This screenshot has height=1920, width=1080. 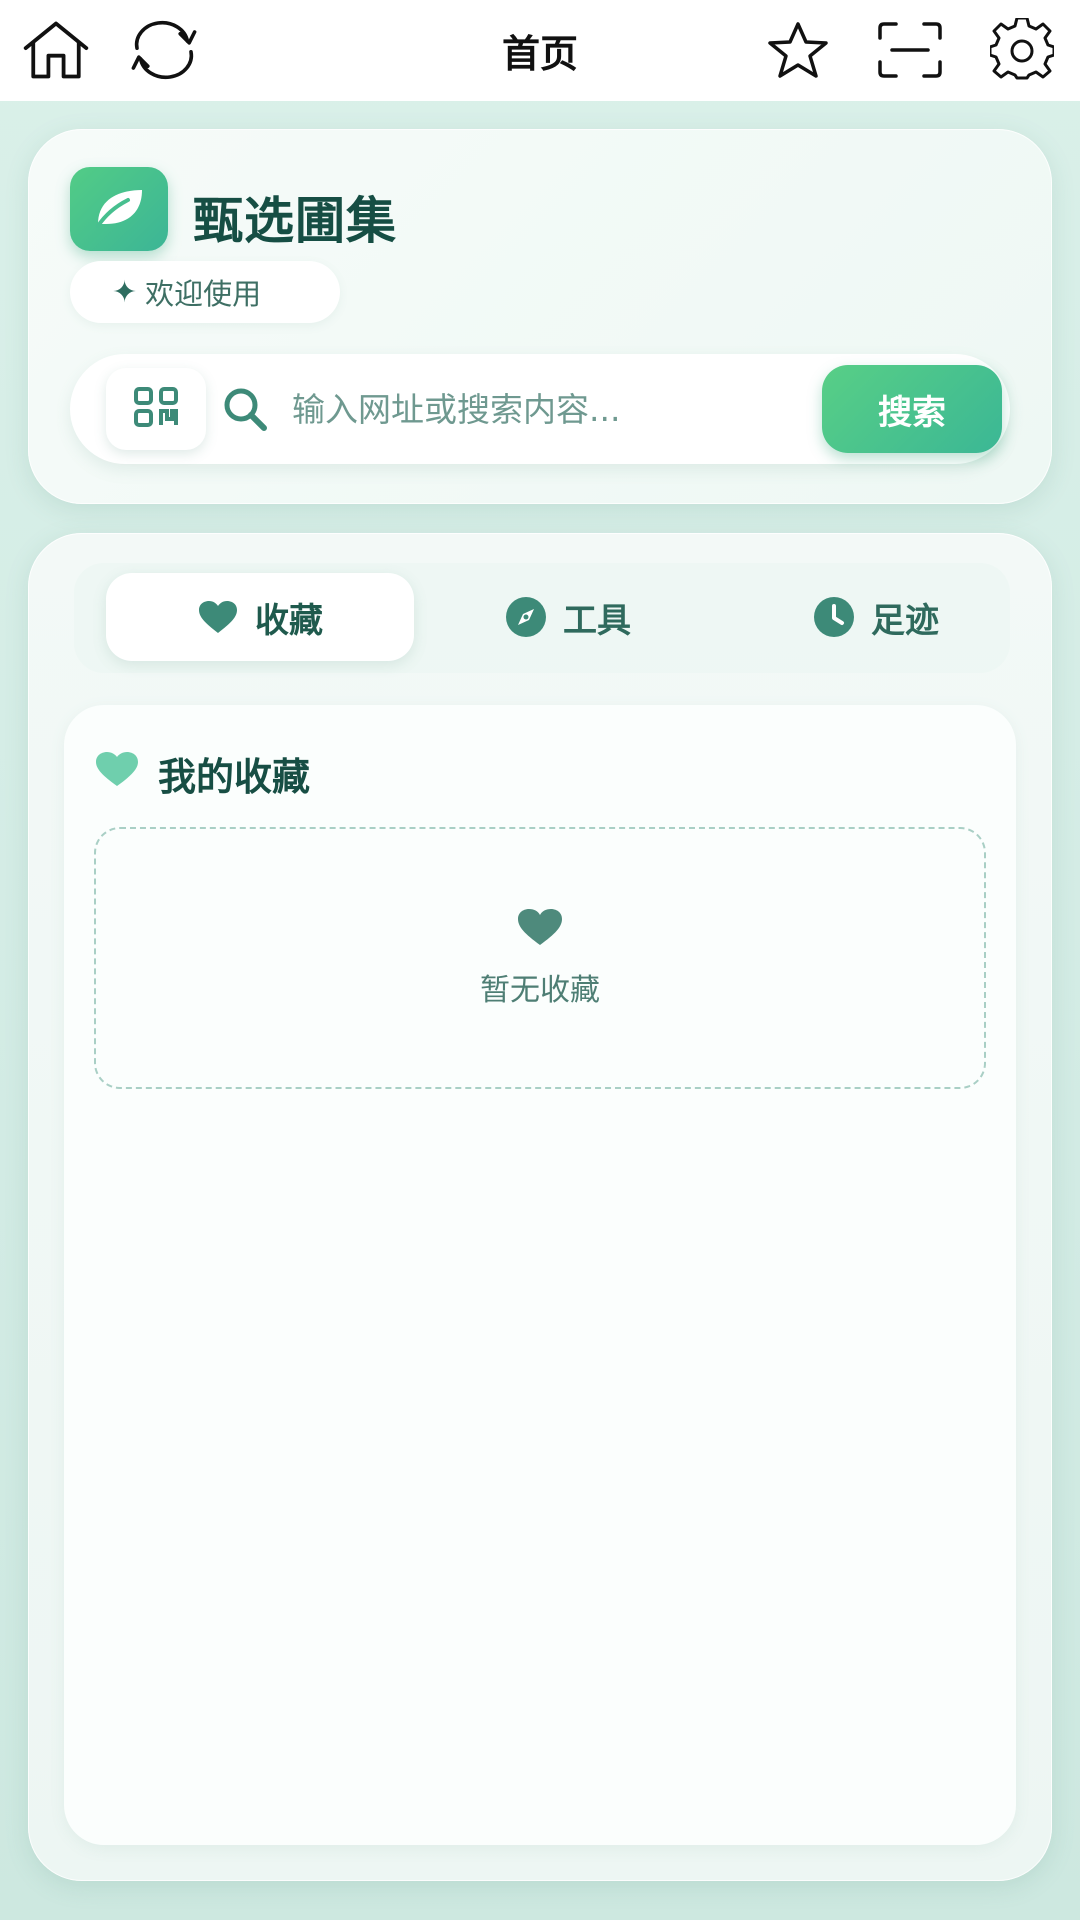 I want to click on home-icon, so click(x=56, y=50).